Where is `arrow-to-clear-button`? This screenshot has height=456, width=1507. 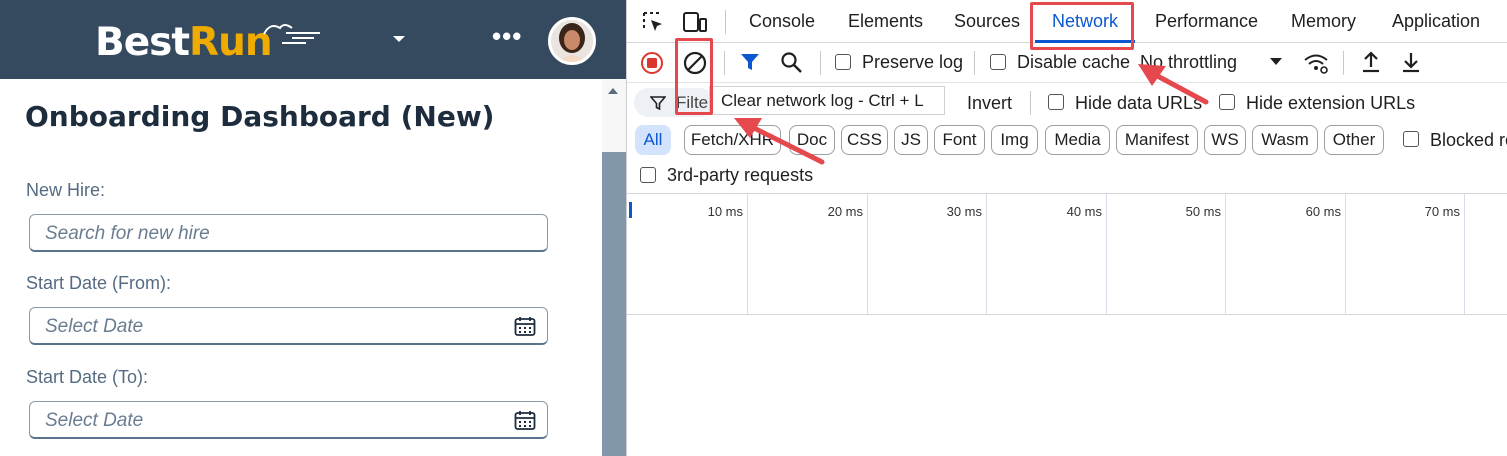
arrow-to-clear-button is located at coordinates (779, 141).